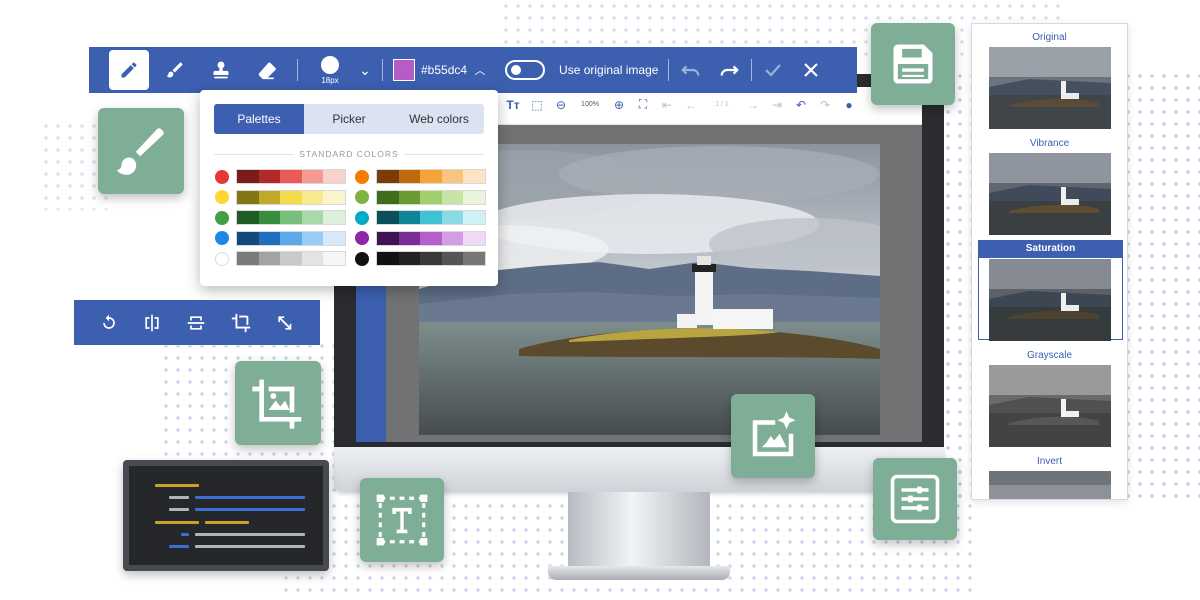 The height and width of the screenshot is (600, 1200). Describe the element at coordinates (129, 70) in the screenshot. I see `pencil-tool-button` at that location.